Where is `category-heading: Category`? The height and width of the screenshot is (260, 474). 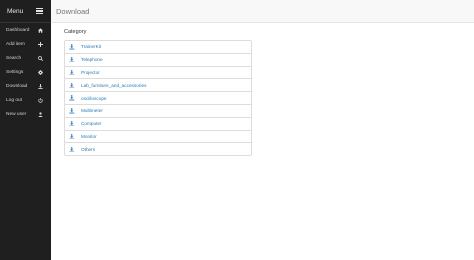
category-heading: Category is located at coordinates (75, 32).